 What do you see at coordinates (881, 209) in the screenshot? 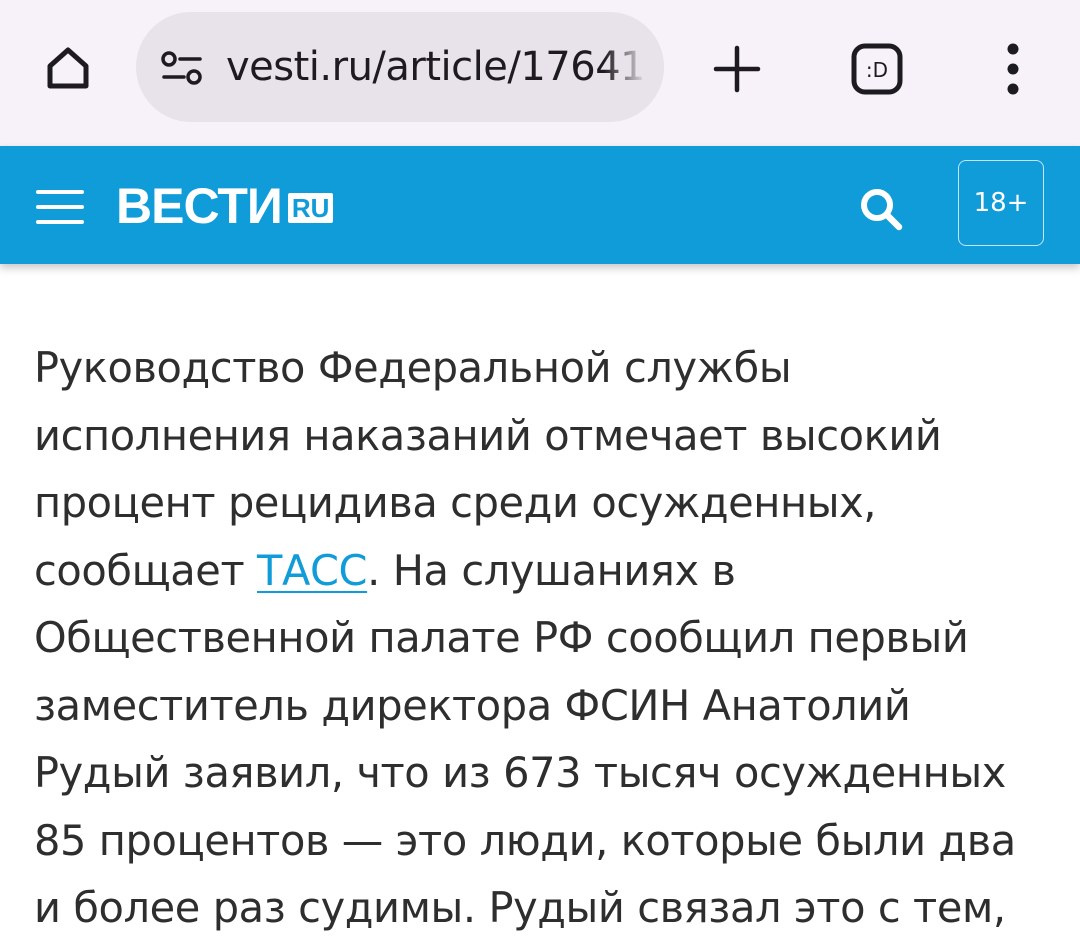
I see `search-icon` at bounding box center [881, 209].